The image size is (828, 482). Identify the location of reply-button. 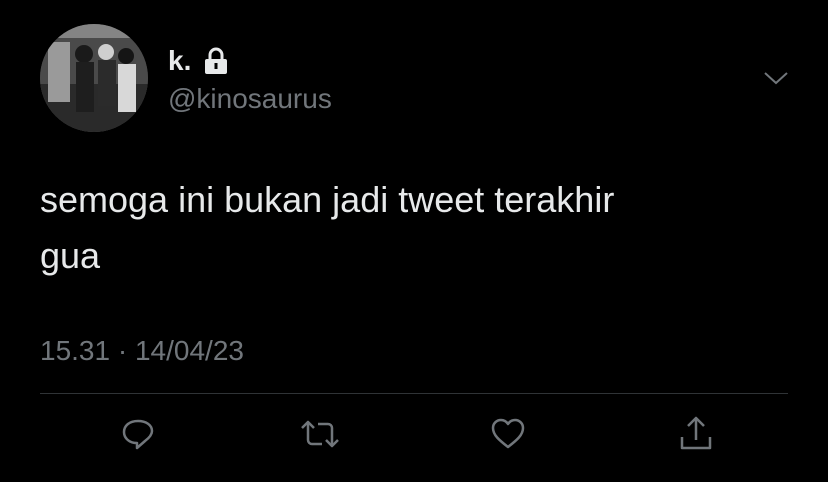
(138, 436).